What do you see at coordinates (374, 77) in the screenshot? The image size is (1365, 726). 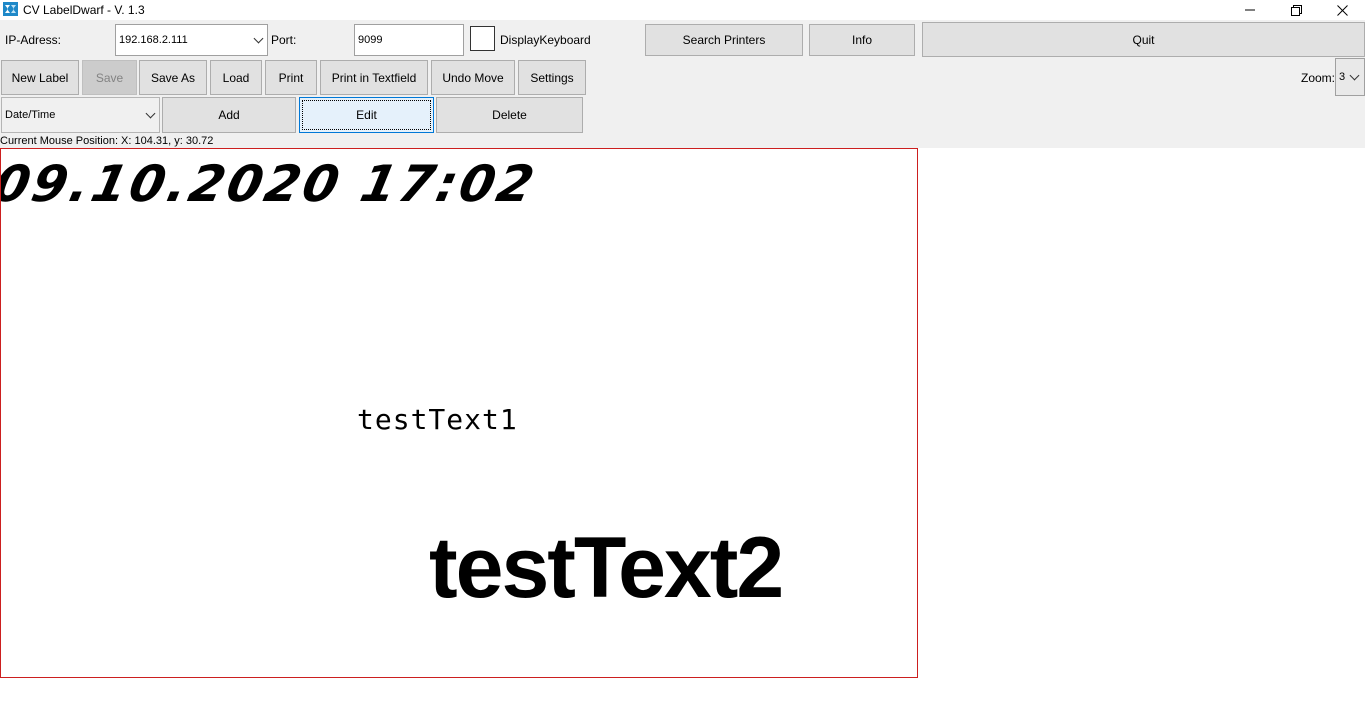 I see `print-in-textfield-button: Print in Textfield` at bounding box center [374, 77].